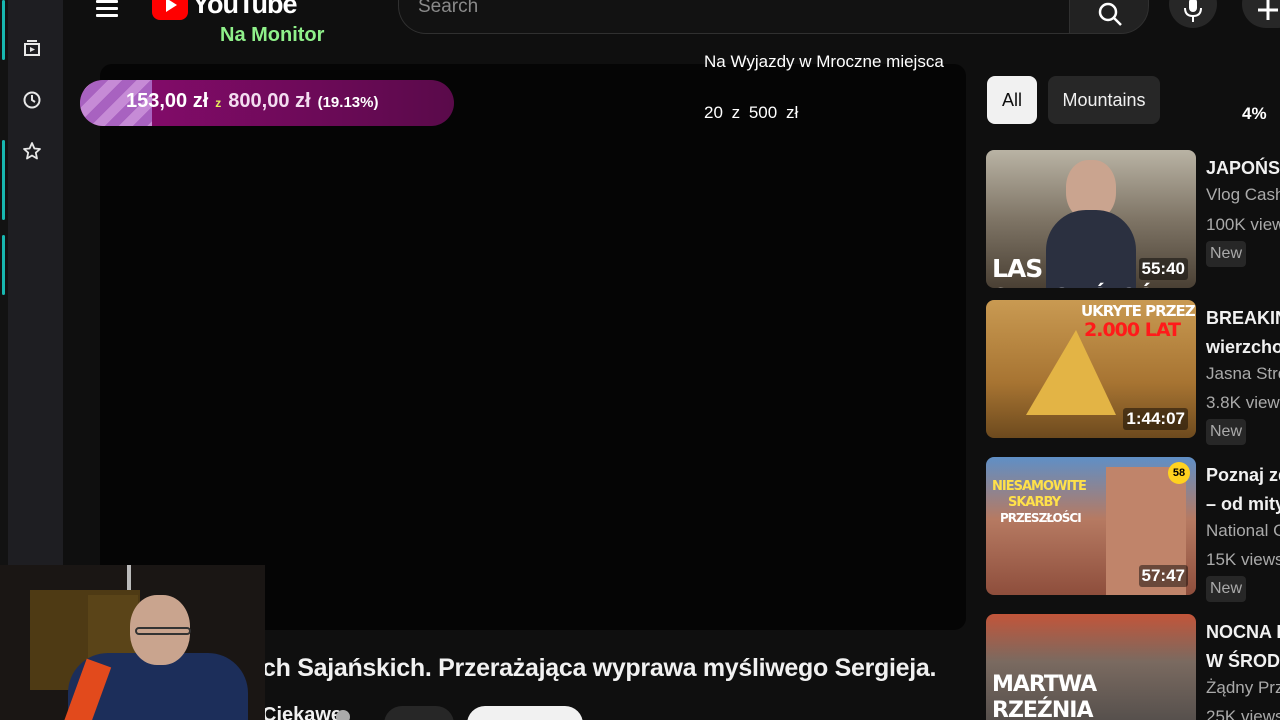 The image size is (1280, 720). Describe the element at coordinates (348, 102) in the screenshot. I see `goal-percent: (19.13%)` at that location.